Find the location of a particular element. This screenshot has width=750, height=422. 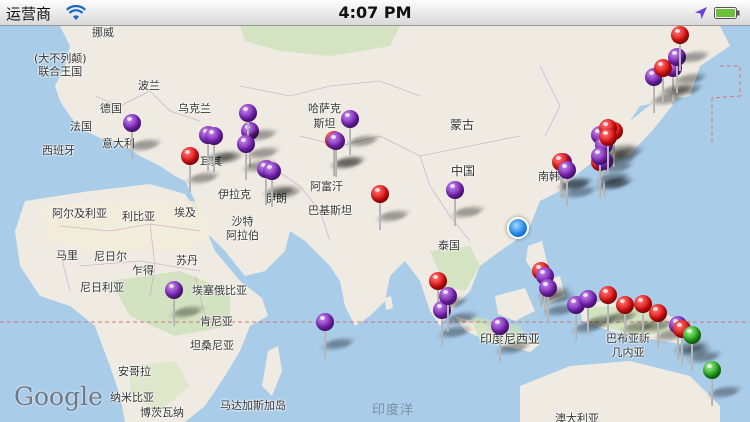

map-label-ukraine: 乌克兰 is located at coordinates (194, 108).